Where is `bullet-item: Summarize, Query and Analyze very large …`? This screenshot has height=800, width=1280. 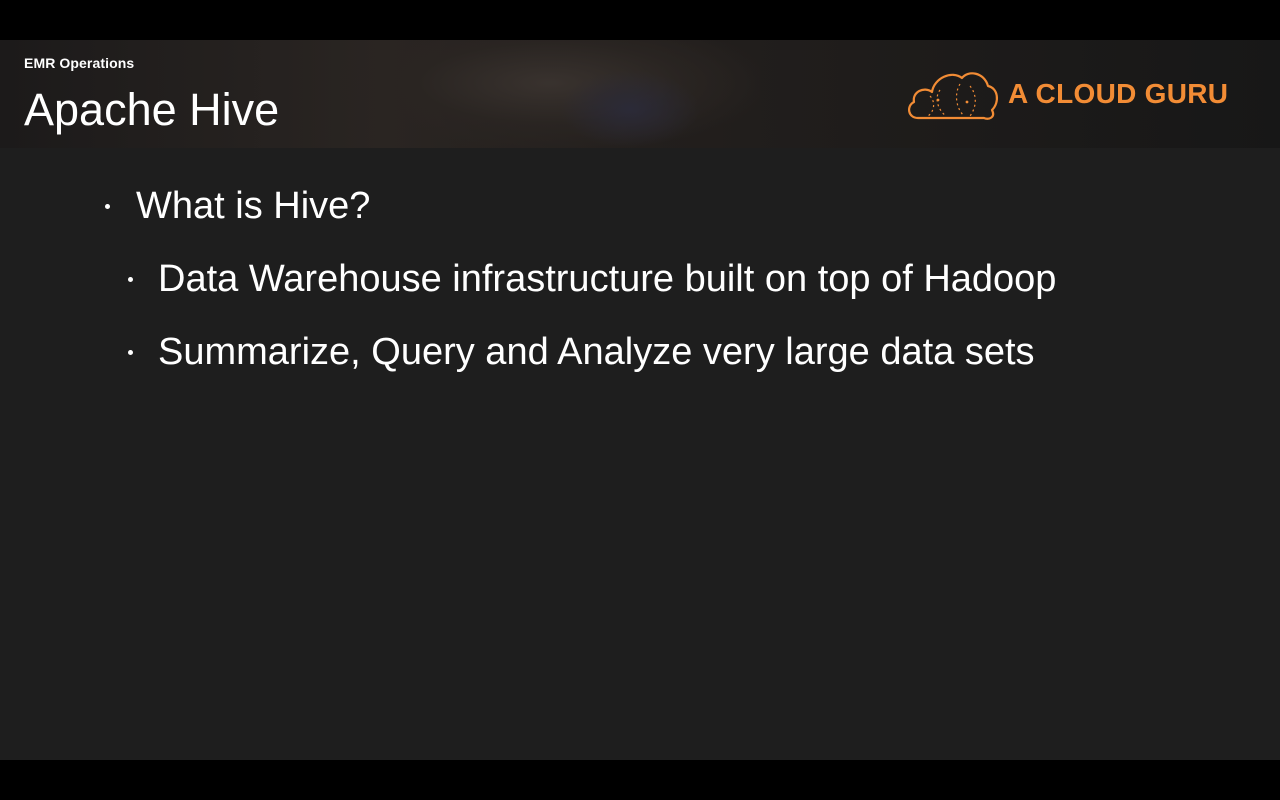 bullet-item: Summarize, Query and Analyze very large … is located at coordinates (581, 352).